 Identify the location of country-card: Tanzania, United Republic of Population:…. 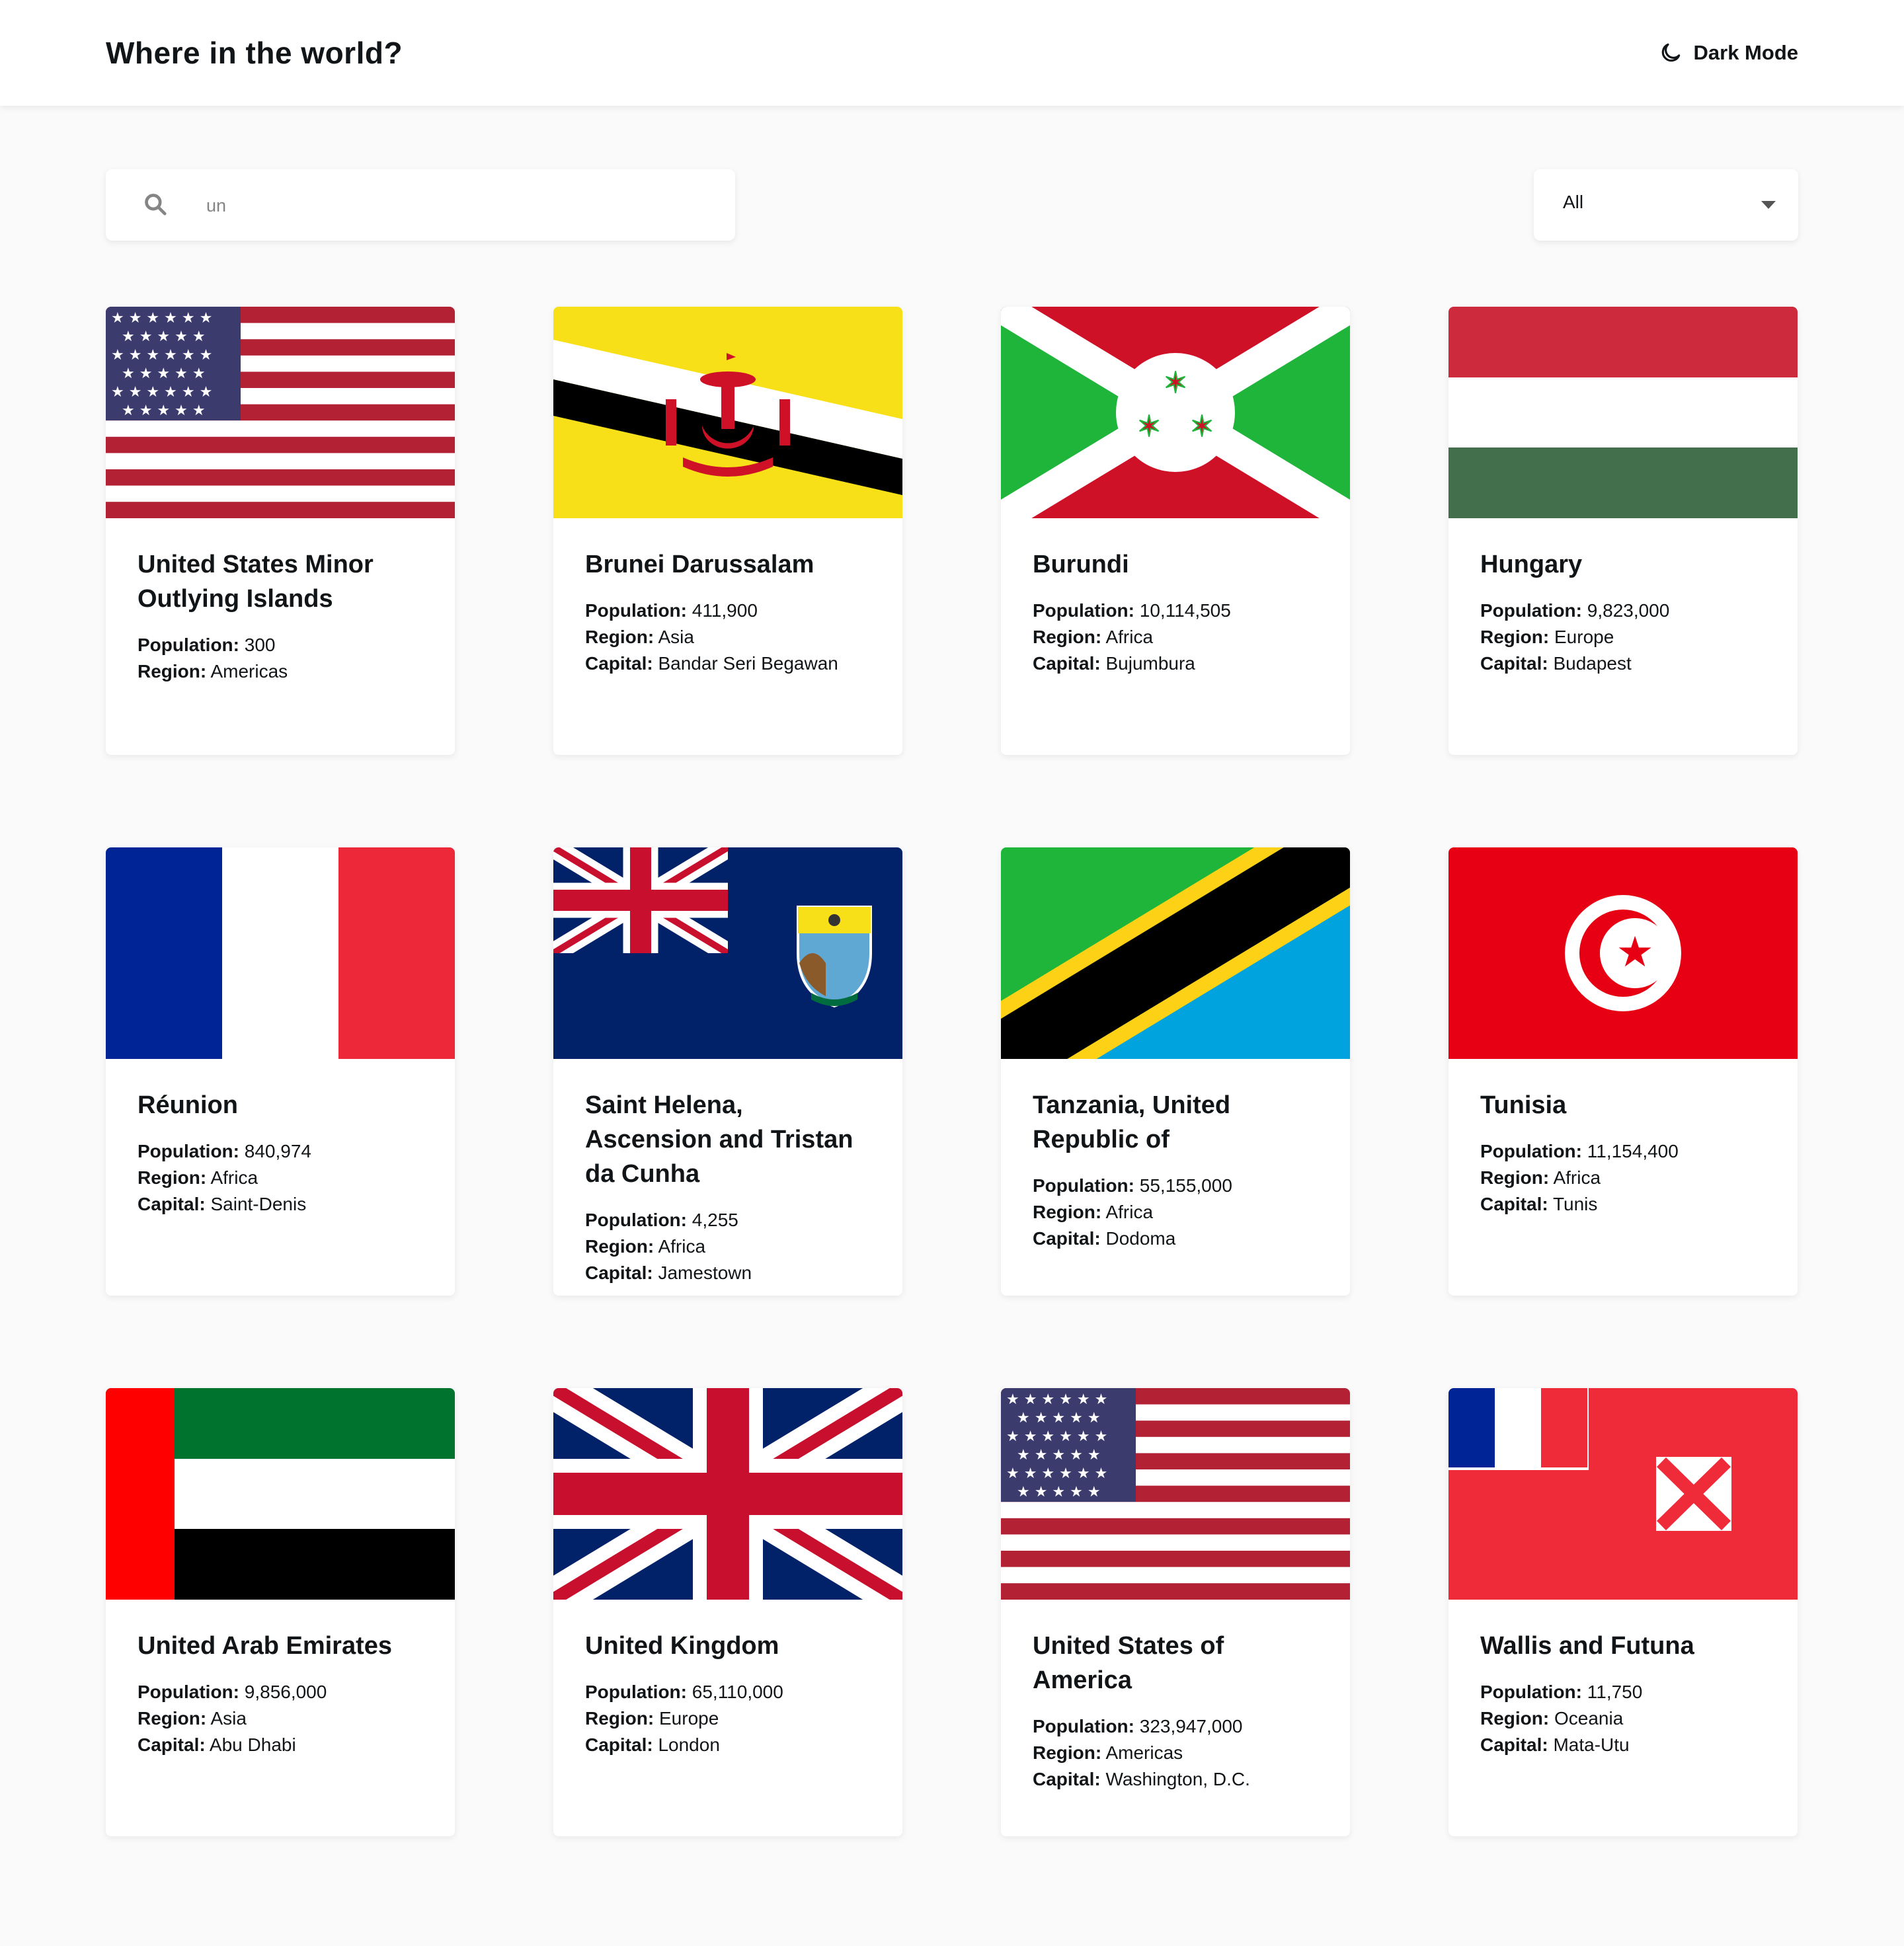
(1175, 1071).